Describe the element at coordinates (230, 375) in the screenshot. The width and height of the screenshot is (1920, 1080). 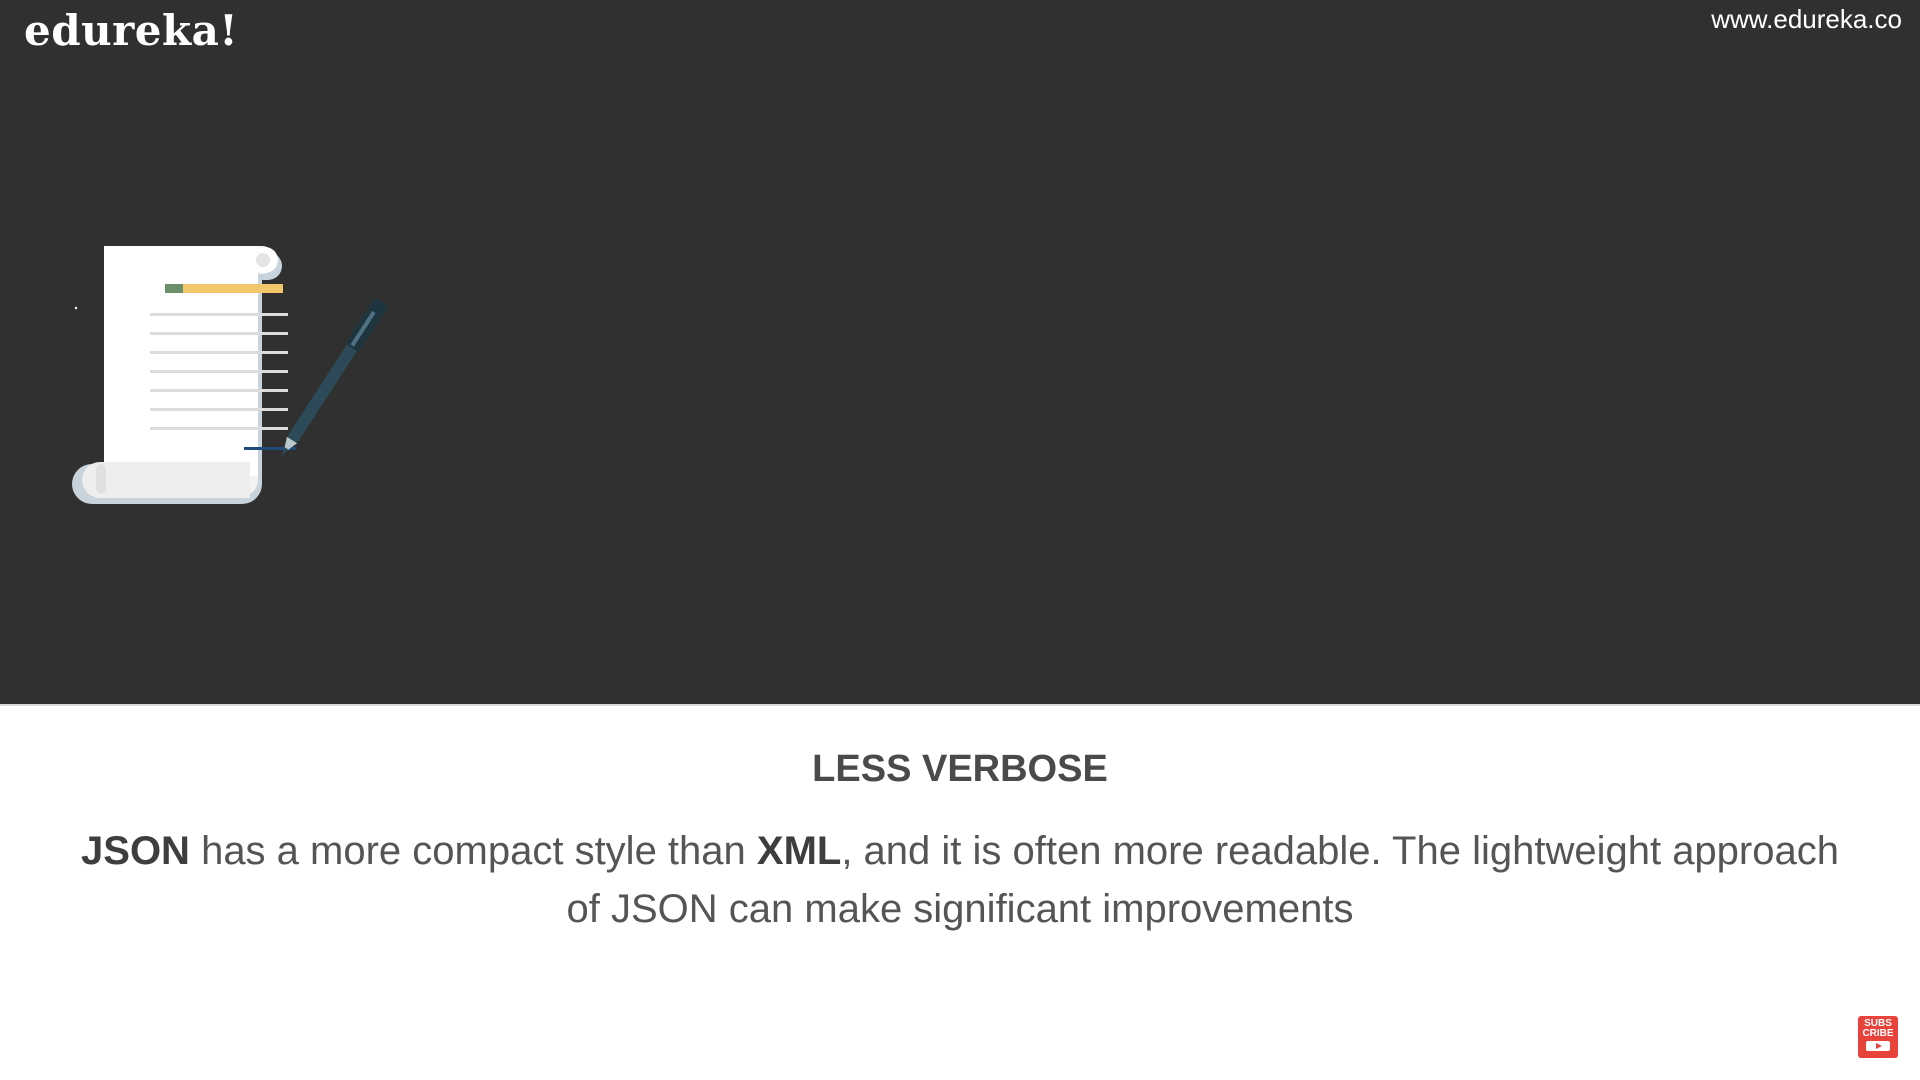
I see `document-with-pen-icon` at that location.